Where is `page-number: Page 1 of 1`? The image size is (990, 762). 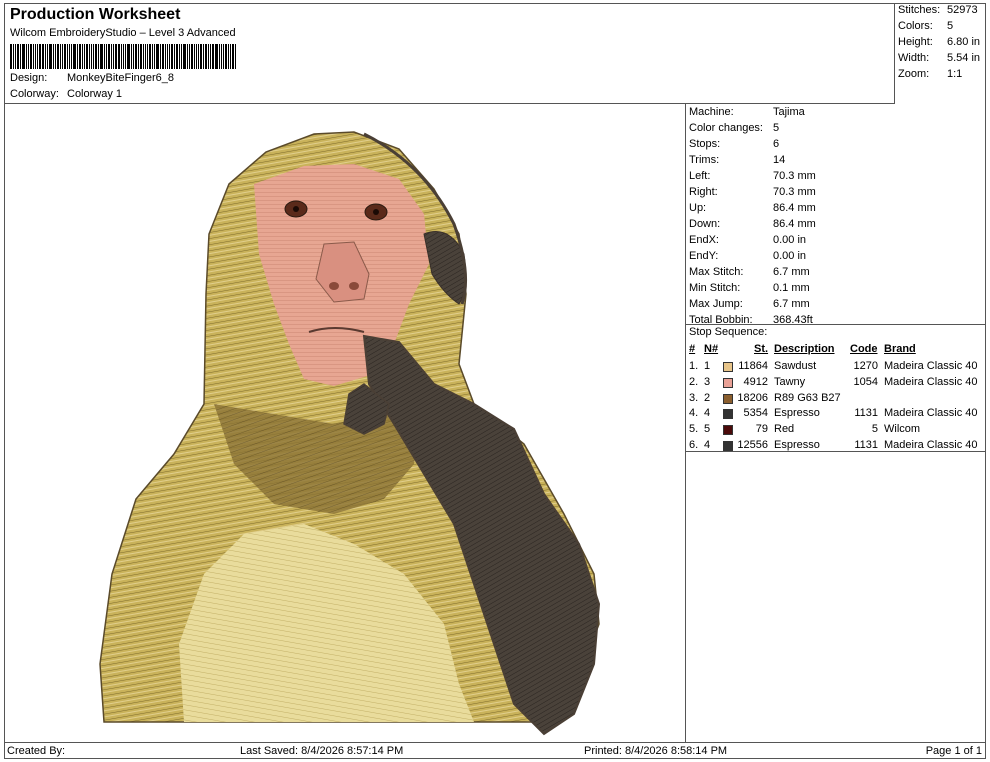 page-number: Page 1 of 1 is located at coordinates (953, 751).